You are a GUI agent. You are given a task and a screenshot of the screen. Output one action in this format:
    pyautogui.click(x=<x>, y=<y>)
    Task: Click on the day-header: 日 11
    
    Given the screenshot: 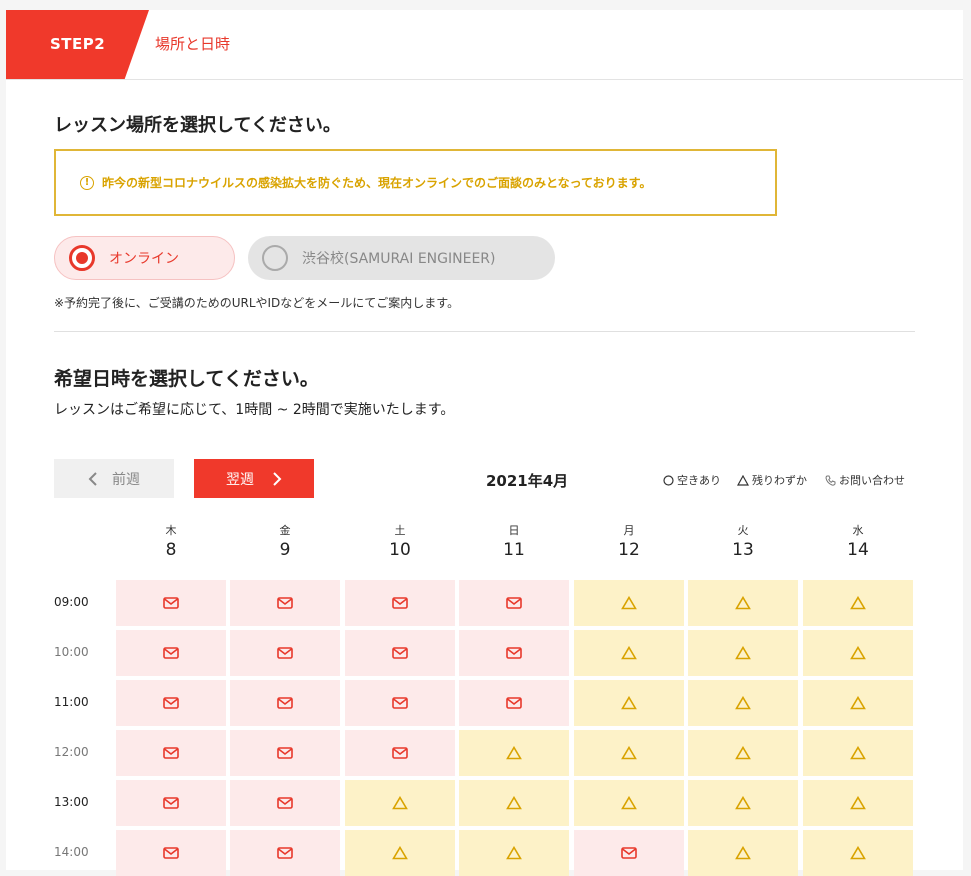 What is the action you would take?
    pyautogui.click(x=514, y=541)
    